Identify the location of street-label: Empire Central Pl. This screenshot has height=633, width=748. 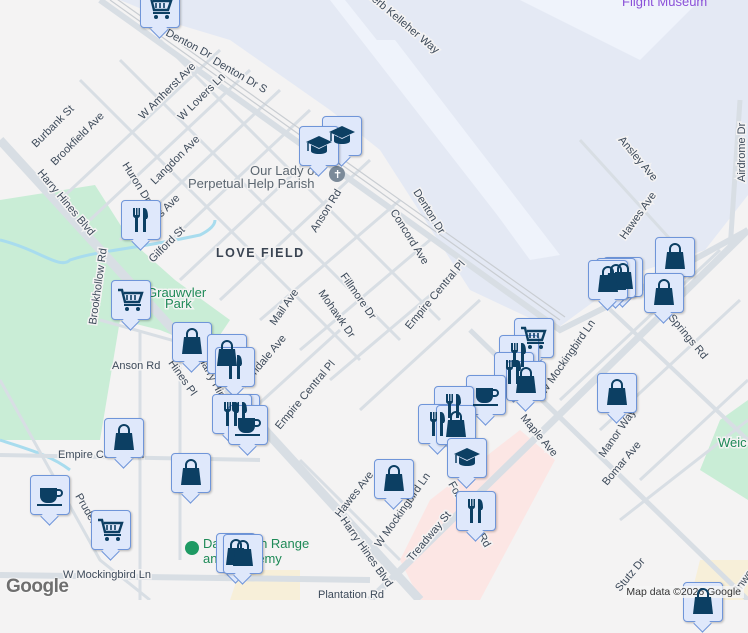
(305, 395).